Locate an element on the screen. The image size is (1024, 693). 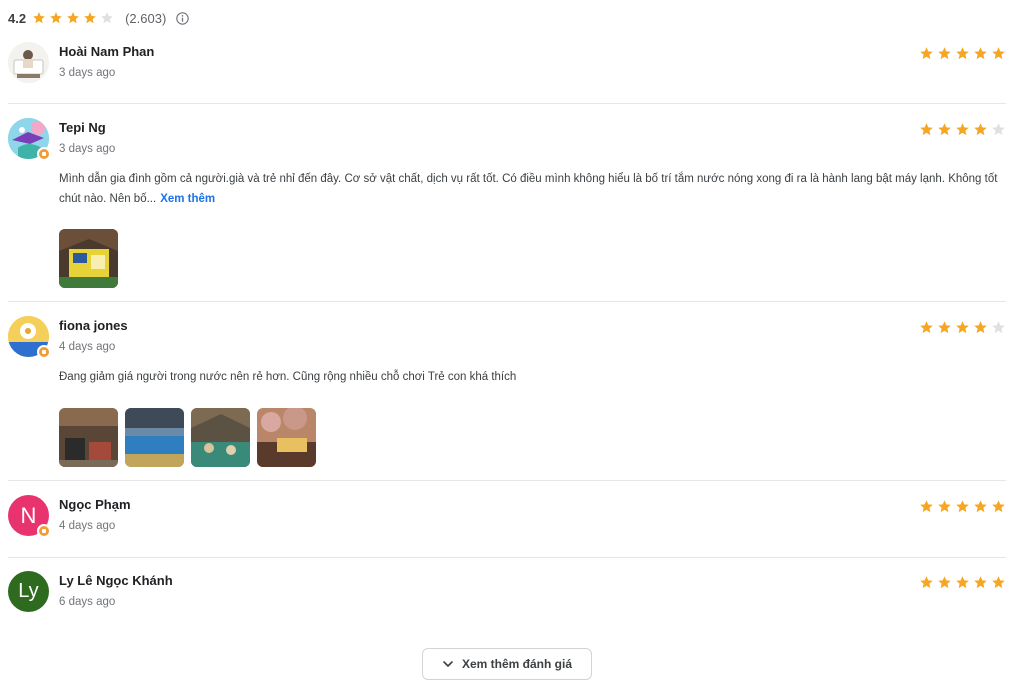
review-date: 6 days ago is located at coordinates (87, 602).